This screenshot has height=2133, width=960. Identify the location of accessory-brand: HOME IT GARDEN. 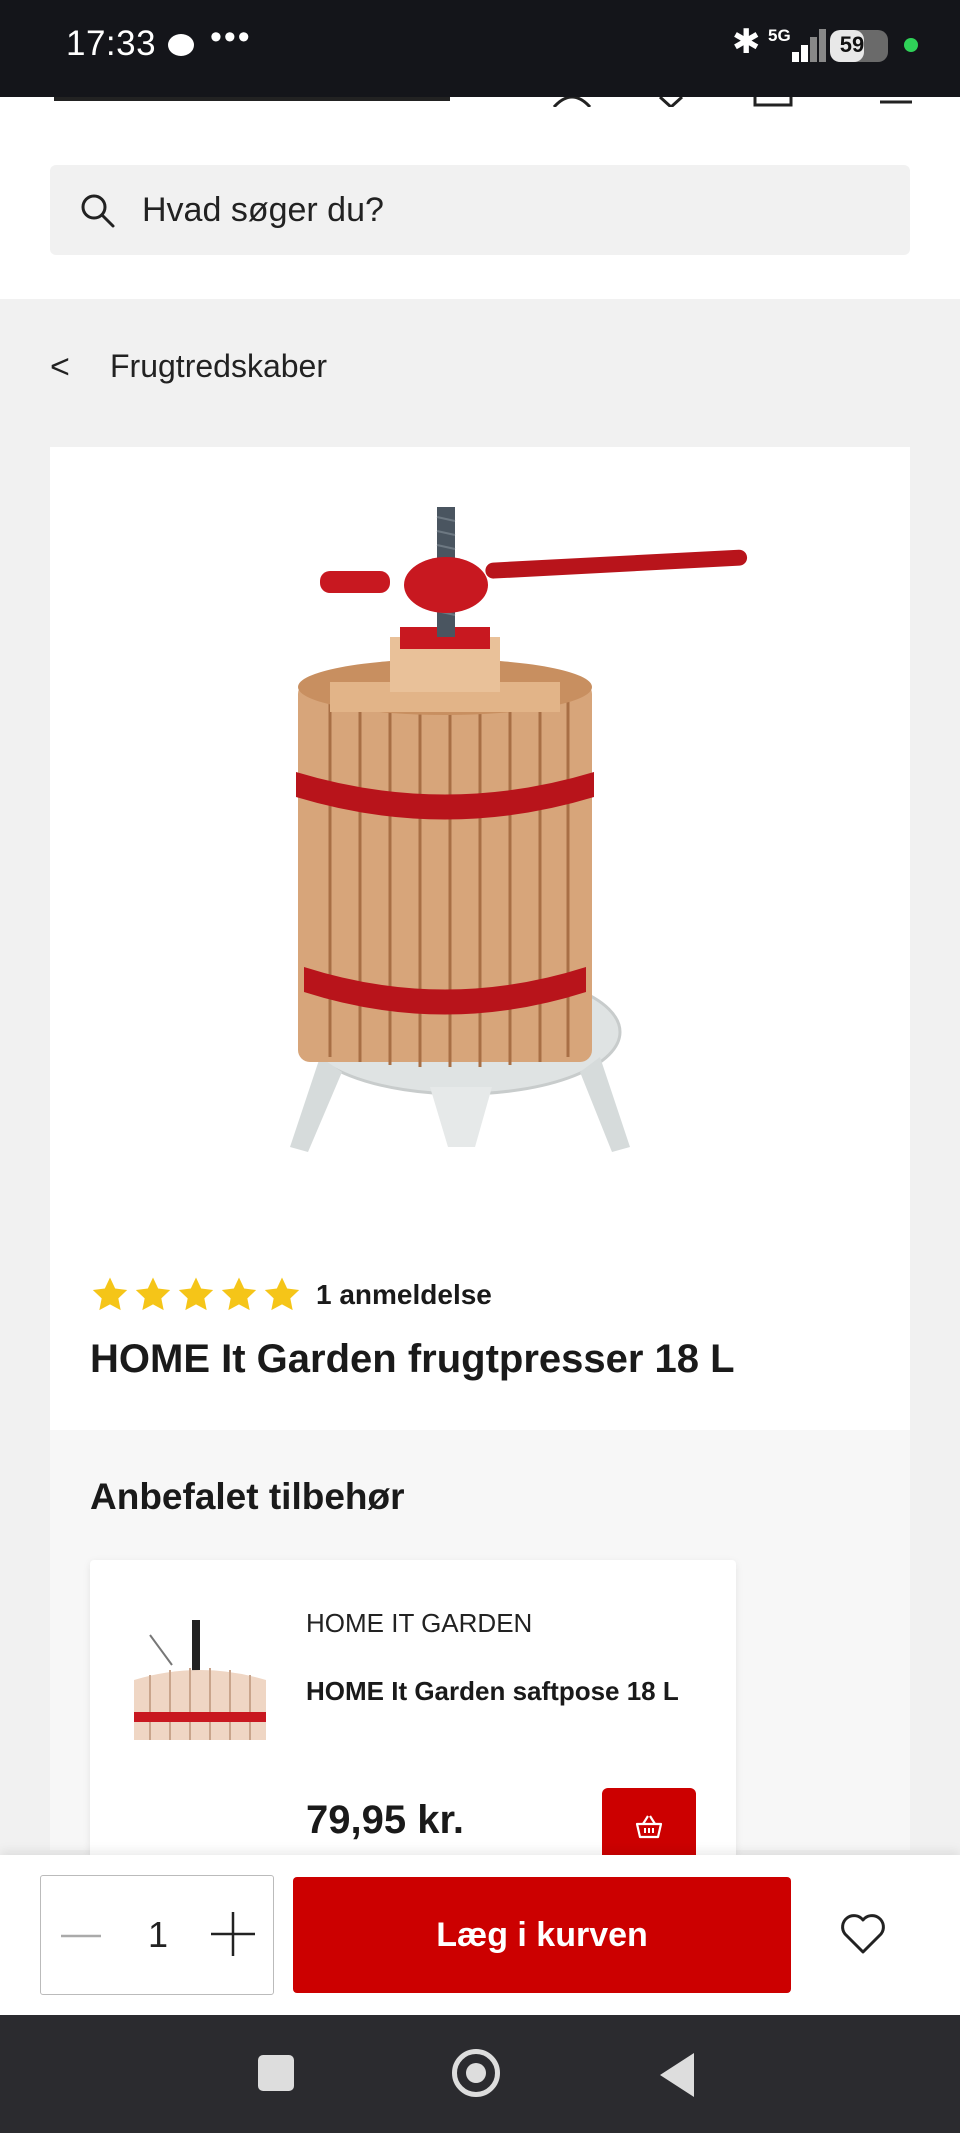
(419, 1623).